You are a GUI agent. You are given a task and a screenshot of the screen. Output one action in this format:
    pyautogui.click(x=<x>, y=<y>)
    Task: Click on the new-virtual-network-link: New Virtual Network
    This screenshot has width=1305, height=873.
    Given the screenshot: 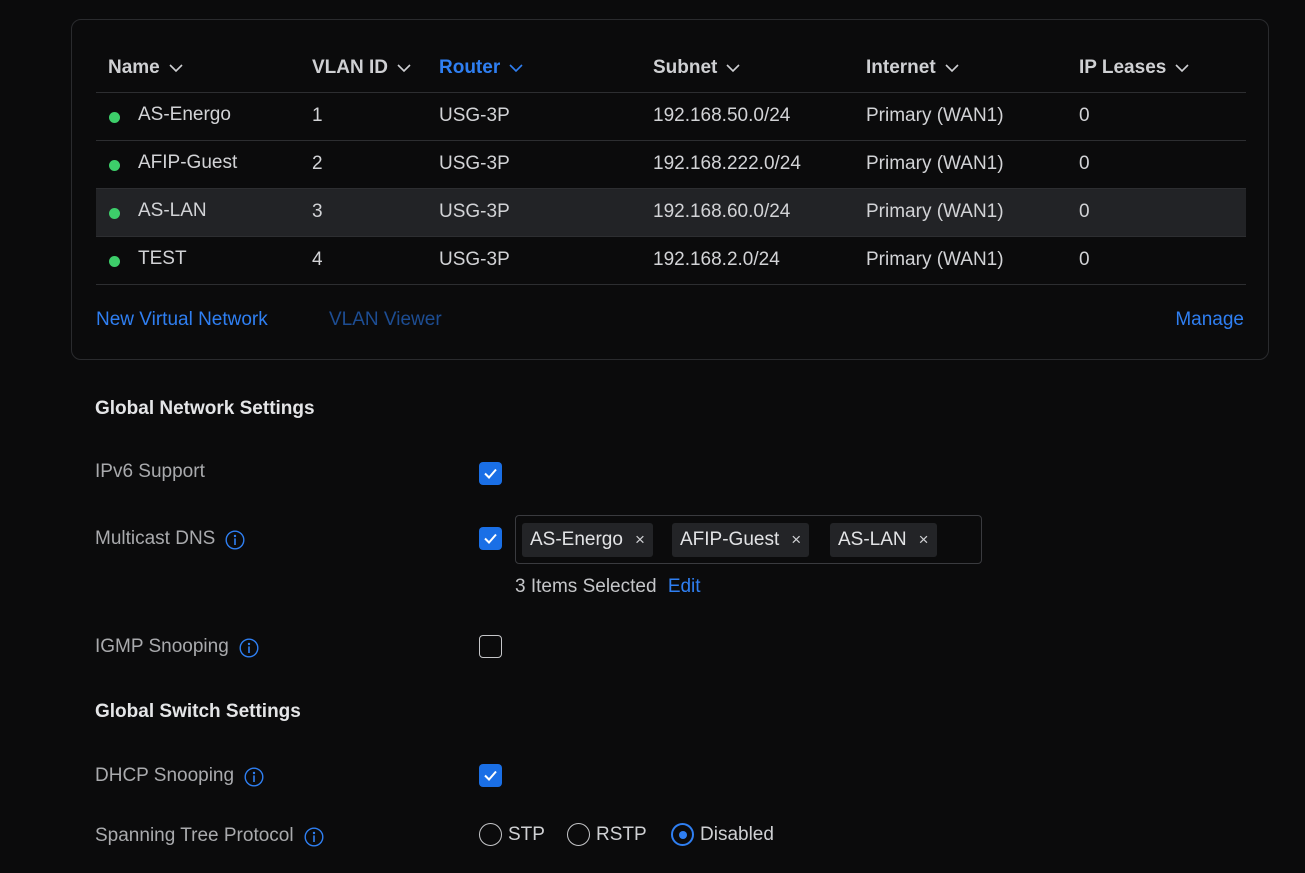 What is the action you would take?
    pyautogui.click(x=182, y=320)
    